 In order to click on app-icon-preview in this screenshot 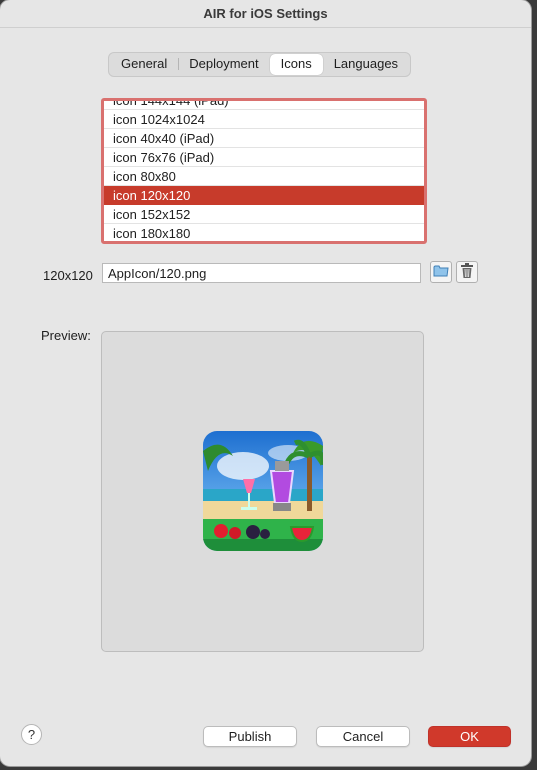, I will do `click(263, 491)`.